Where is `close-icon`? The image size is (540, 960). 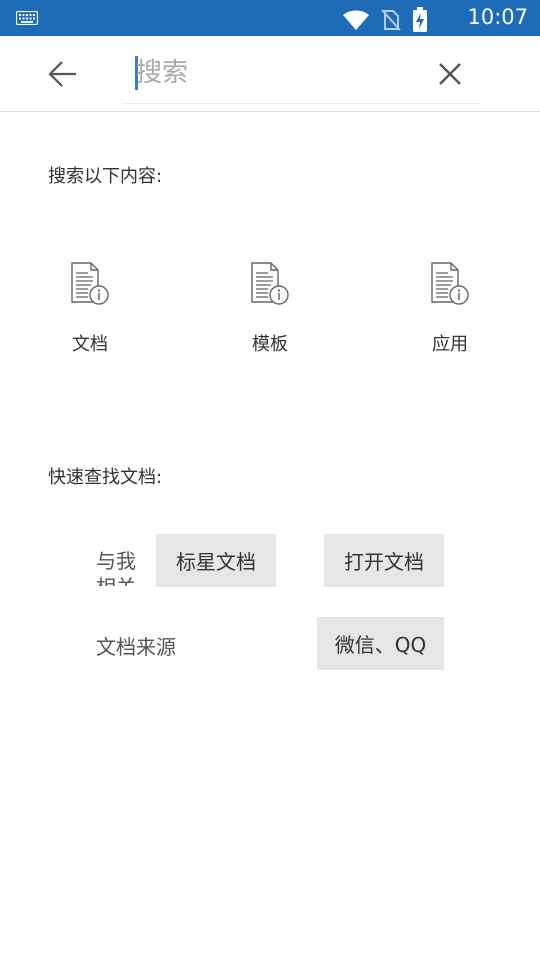
close-icon is located at coordinates (450, 74).